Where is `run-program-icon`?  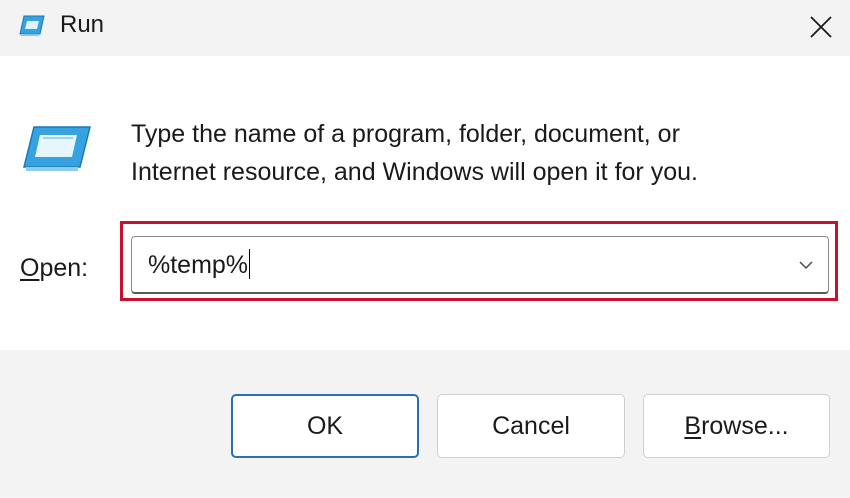 run-program-icon is located at coordinates (57, 148).